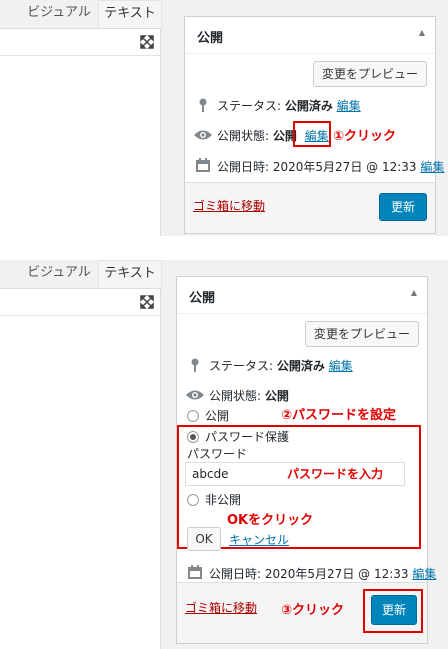  Describe the element at coordinates (365, 136) in the screenshot. I see `annotation-step-1: ①クリック` at that location.